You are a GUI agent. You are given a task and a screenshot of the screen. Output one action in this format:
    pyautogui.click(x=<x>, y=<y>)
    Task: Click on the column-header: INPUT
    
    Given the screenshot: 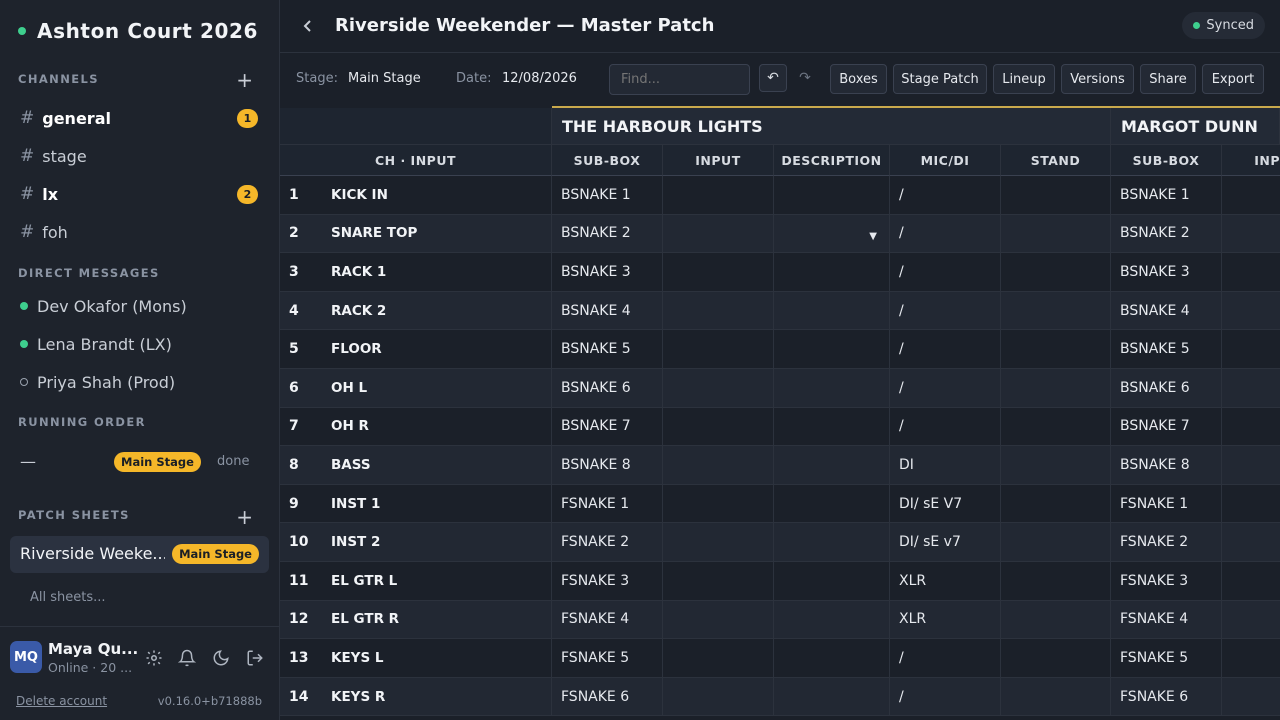 What is the action you would take?
    pyautogui.click(x=1251, y=160)
    